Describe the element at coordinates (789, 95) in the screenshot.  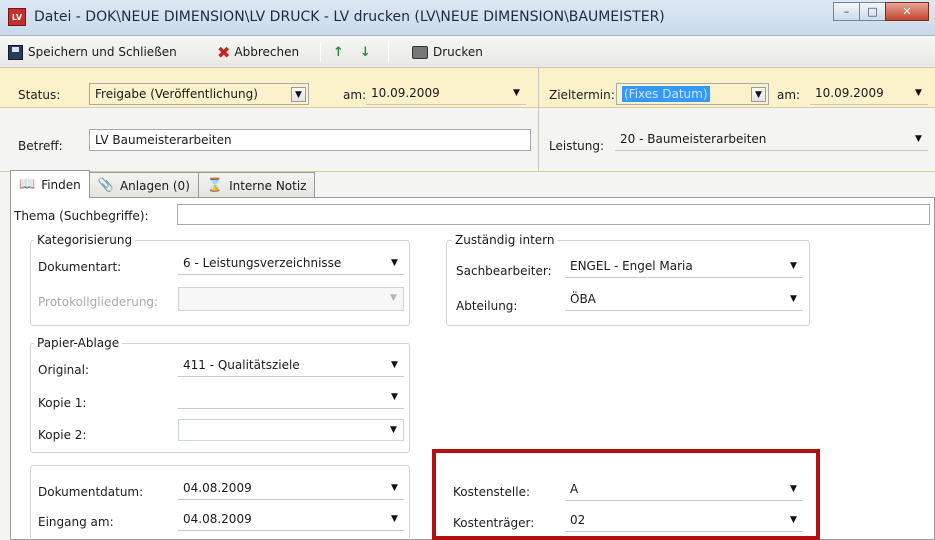
I see `am-label-2: am:` at that location.